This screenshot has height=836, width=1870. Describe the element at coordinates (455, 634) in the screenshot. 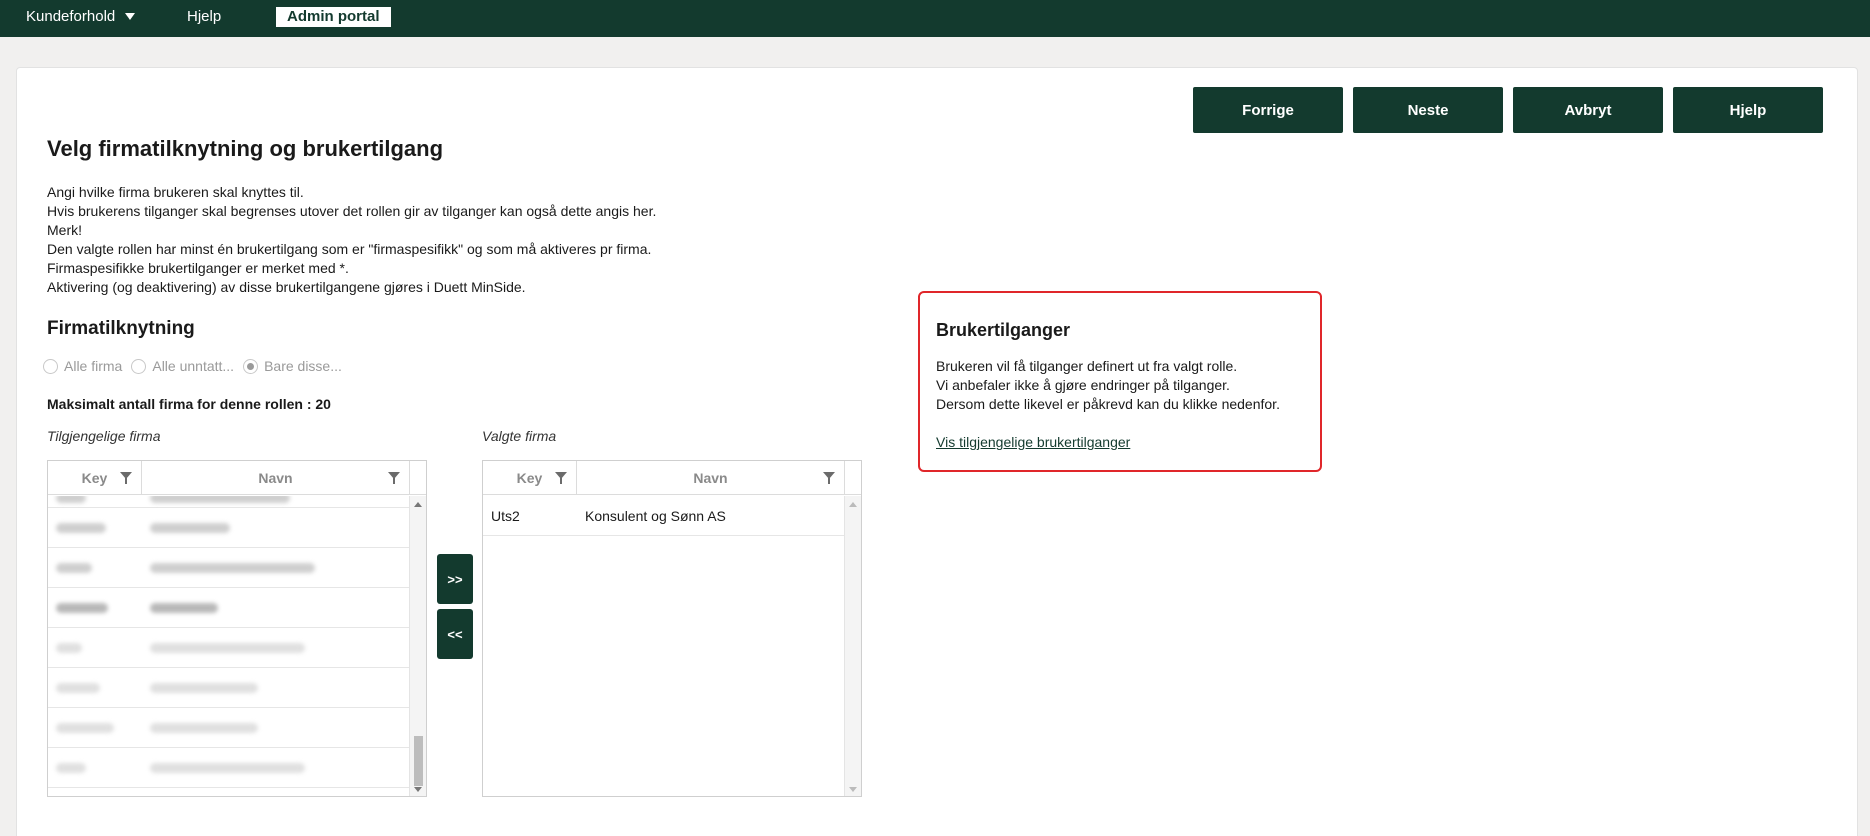

I see `remove-firma-button: <<` at that location.